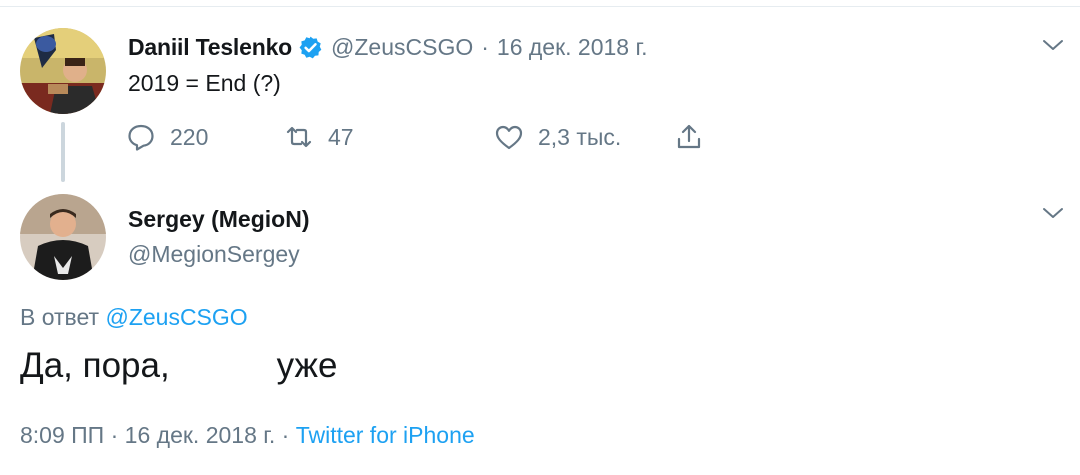 The image size is (1080, 475). I want to click on reply-mention-link: @ZeusCSGO, so click(176, 317).